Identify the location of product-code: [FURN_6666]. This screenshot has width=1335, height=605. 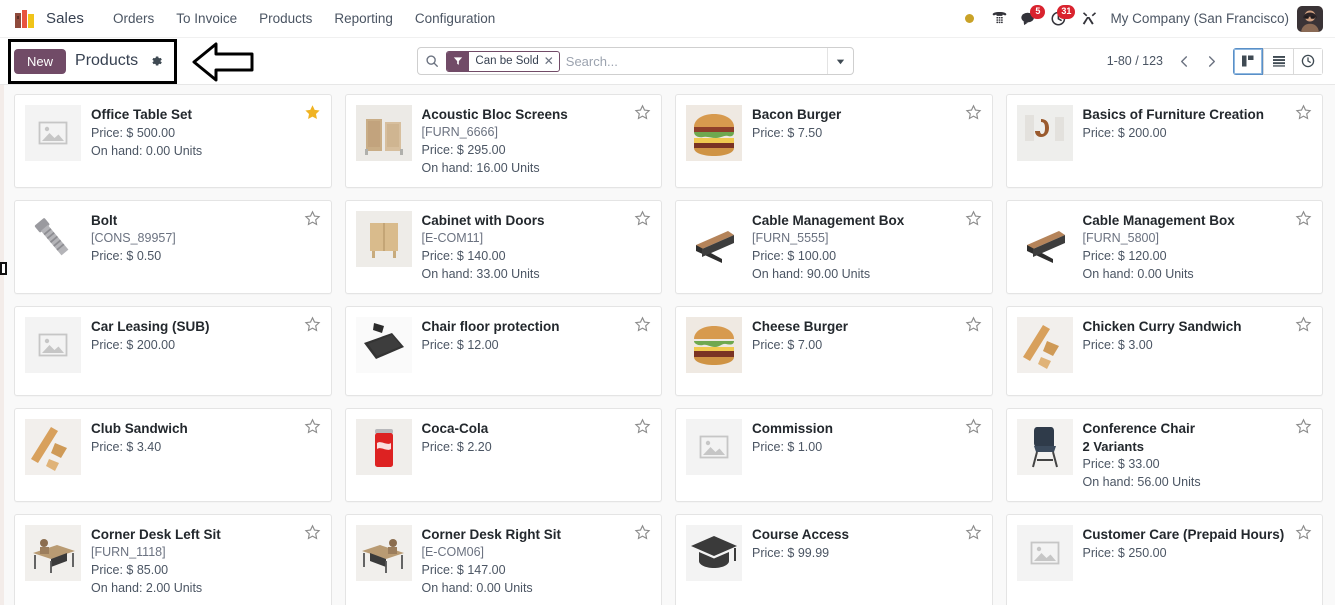
(459, 132).